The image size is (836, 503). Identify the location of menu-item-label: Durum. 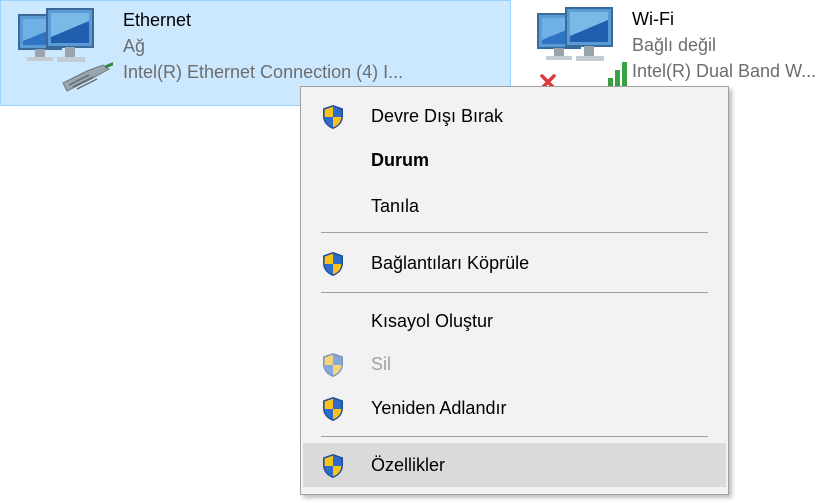
(400, 160).